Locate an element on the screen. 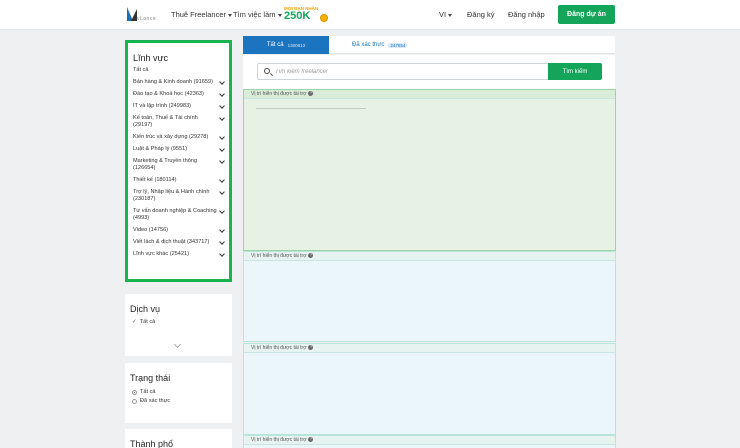 The image size is (740, 448). field-item: Trợ lý, Nhập liệu & Hành chính (230187) is located at coordinates (178, 196).